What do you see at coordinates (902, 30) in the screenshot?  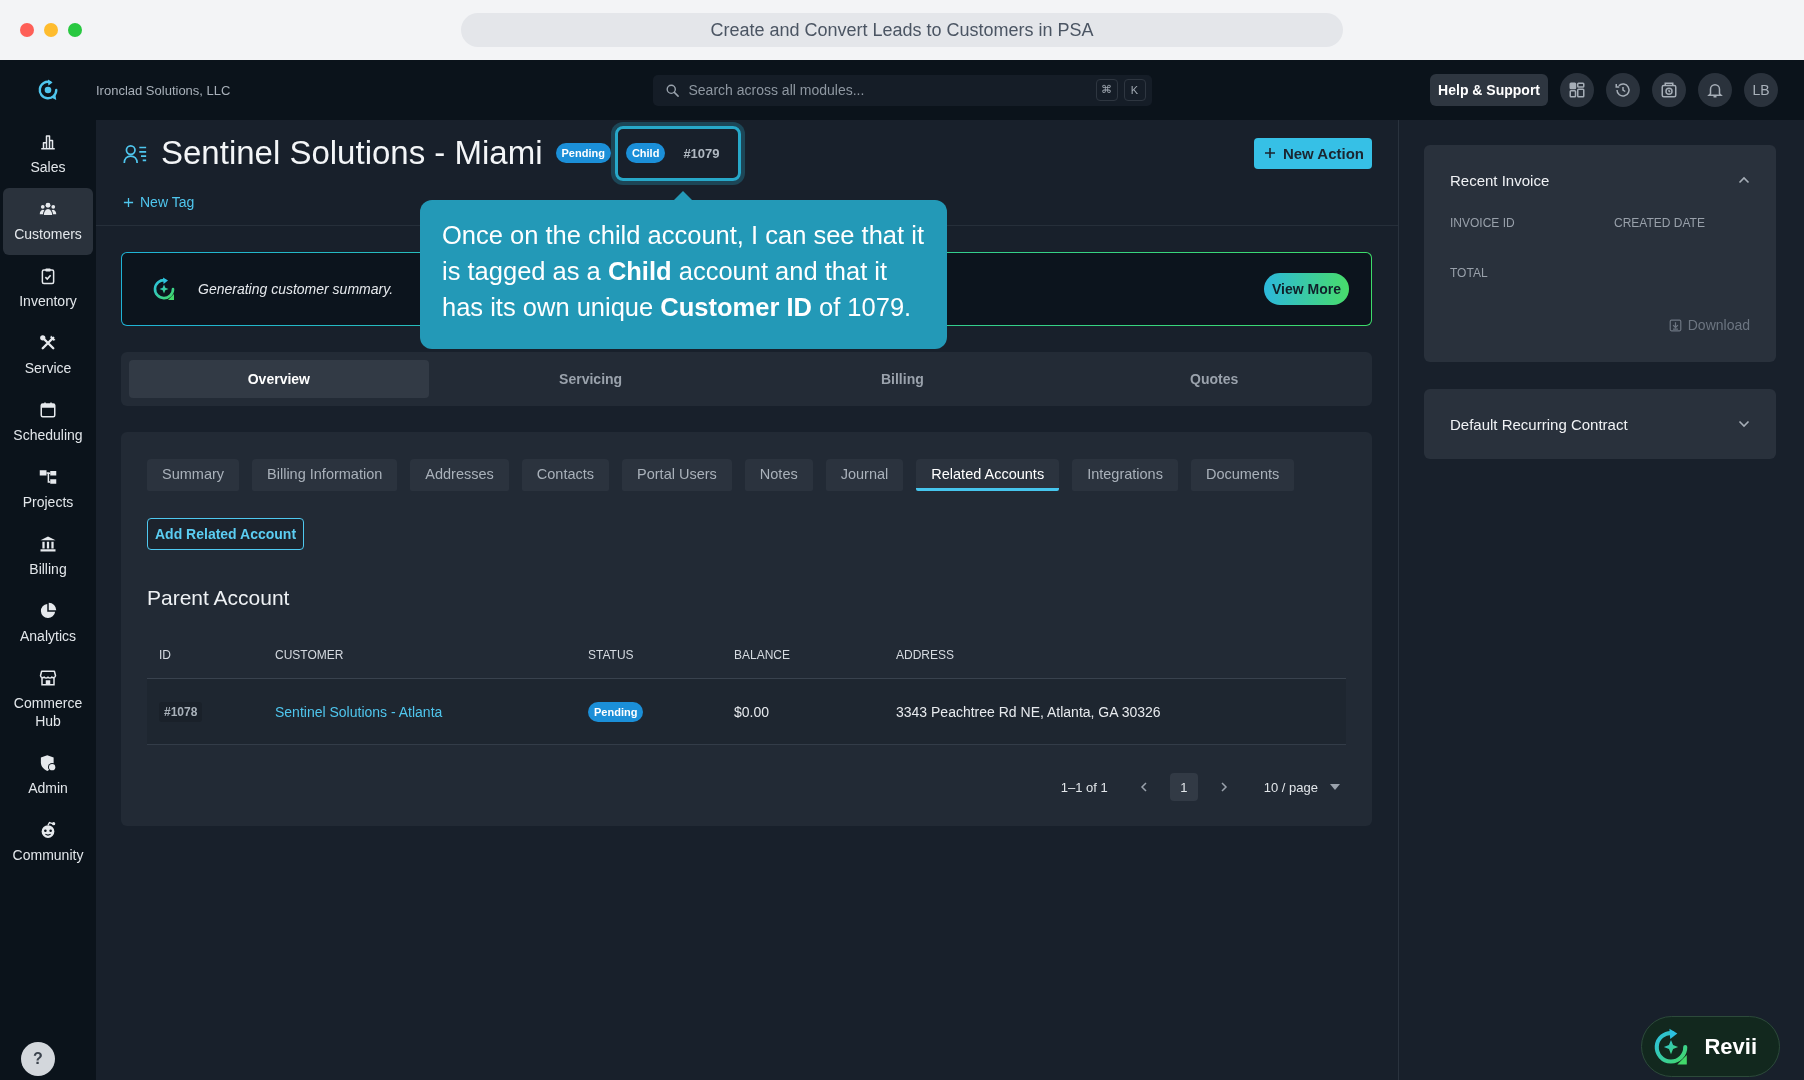 I see `page-title-bar: Create and Convert Leads to Customers in PSA` at bounding box center [902, 30].